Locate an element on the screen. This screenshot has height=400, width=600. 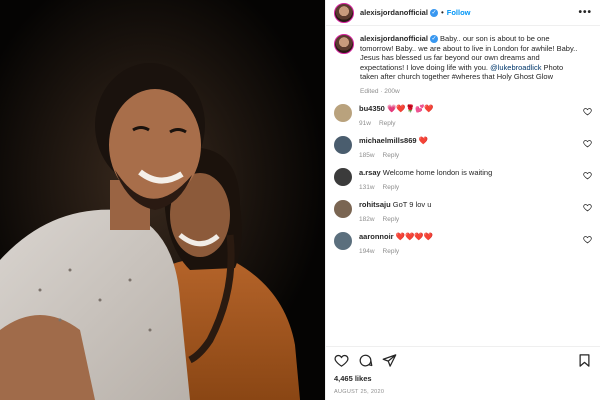
comment-time: 182w is located at coordinates (367, 219).